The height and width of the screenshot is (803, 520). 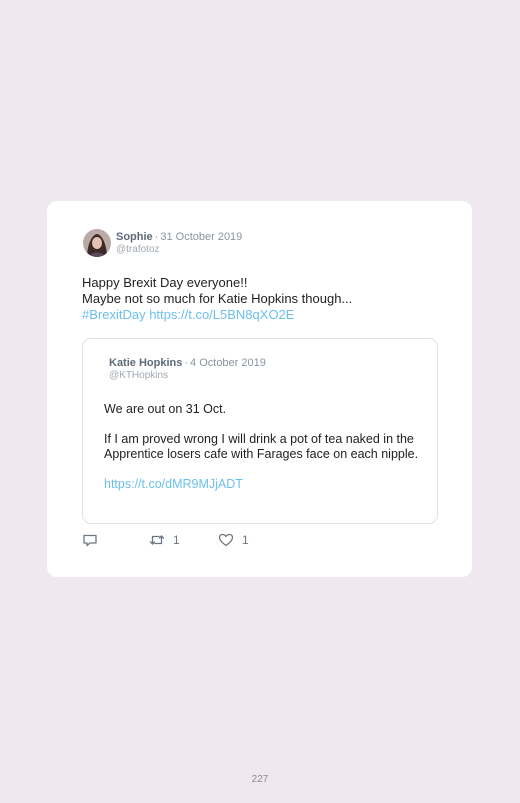 I want to click on quoted-url-link: https://t.co/dMR9MJjADT, so click(x=173, y=484).